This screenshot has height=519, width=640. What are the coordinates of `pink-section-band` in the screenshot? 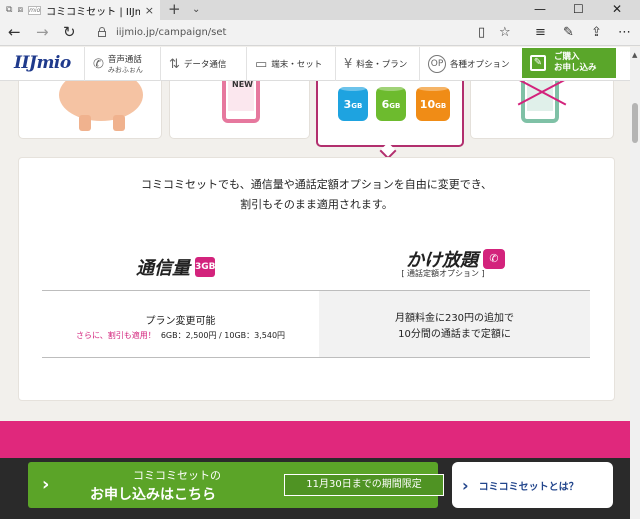 It's located at (315, 441).